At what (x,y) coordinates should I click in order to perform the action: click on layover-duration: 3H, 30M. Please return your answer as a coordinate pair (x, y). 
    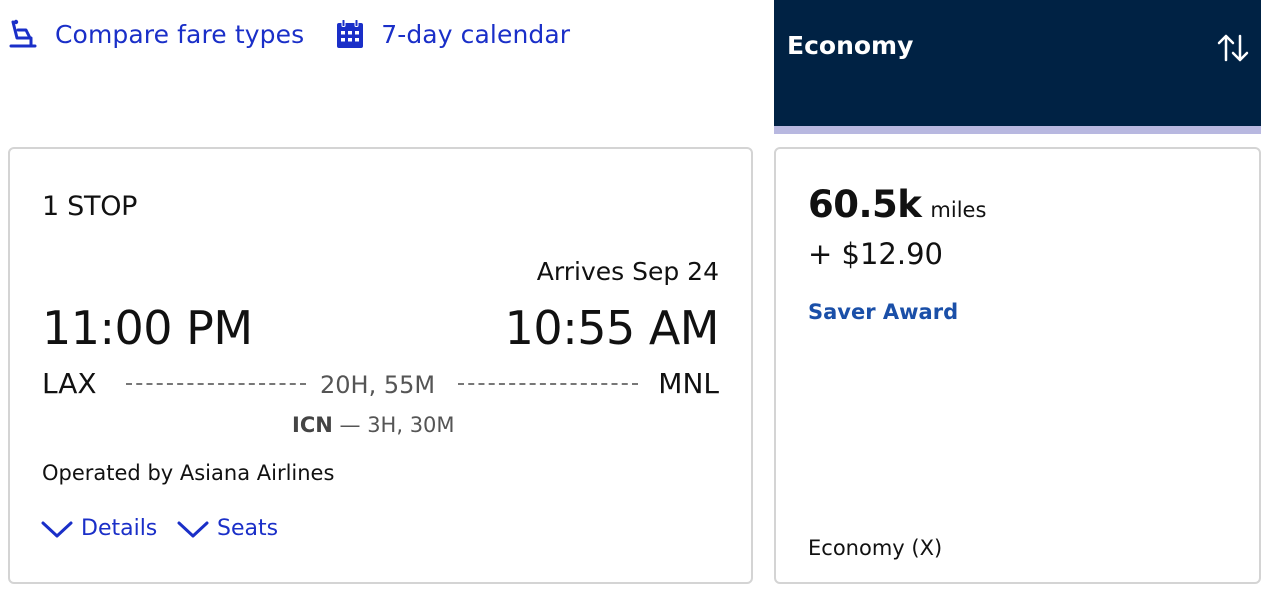
    Looking at the image, I should click on (411, 425).